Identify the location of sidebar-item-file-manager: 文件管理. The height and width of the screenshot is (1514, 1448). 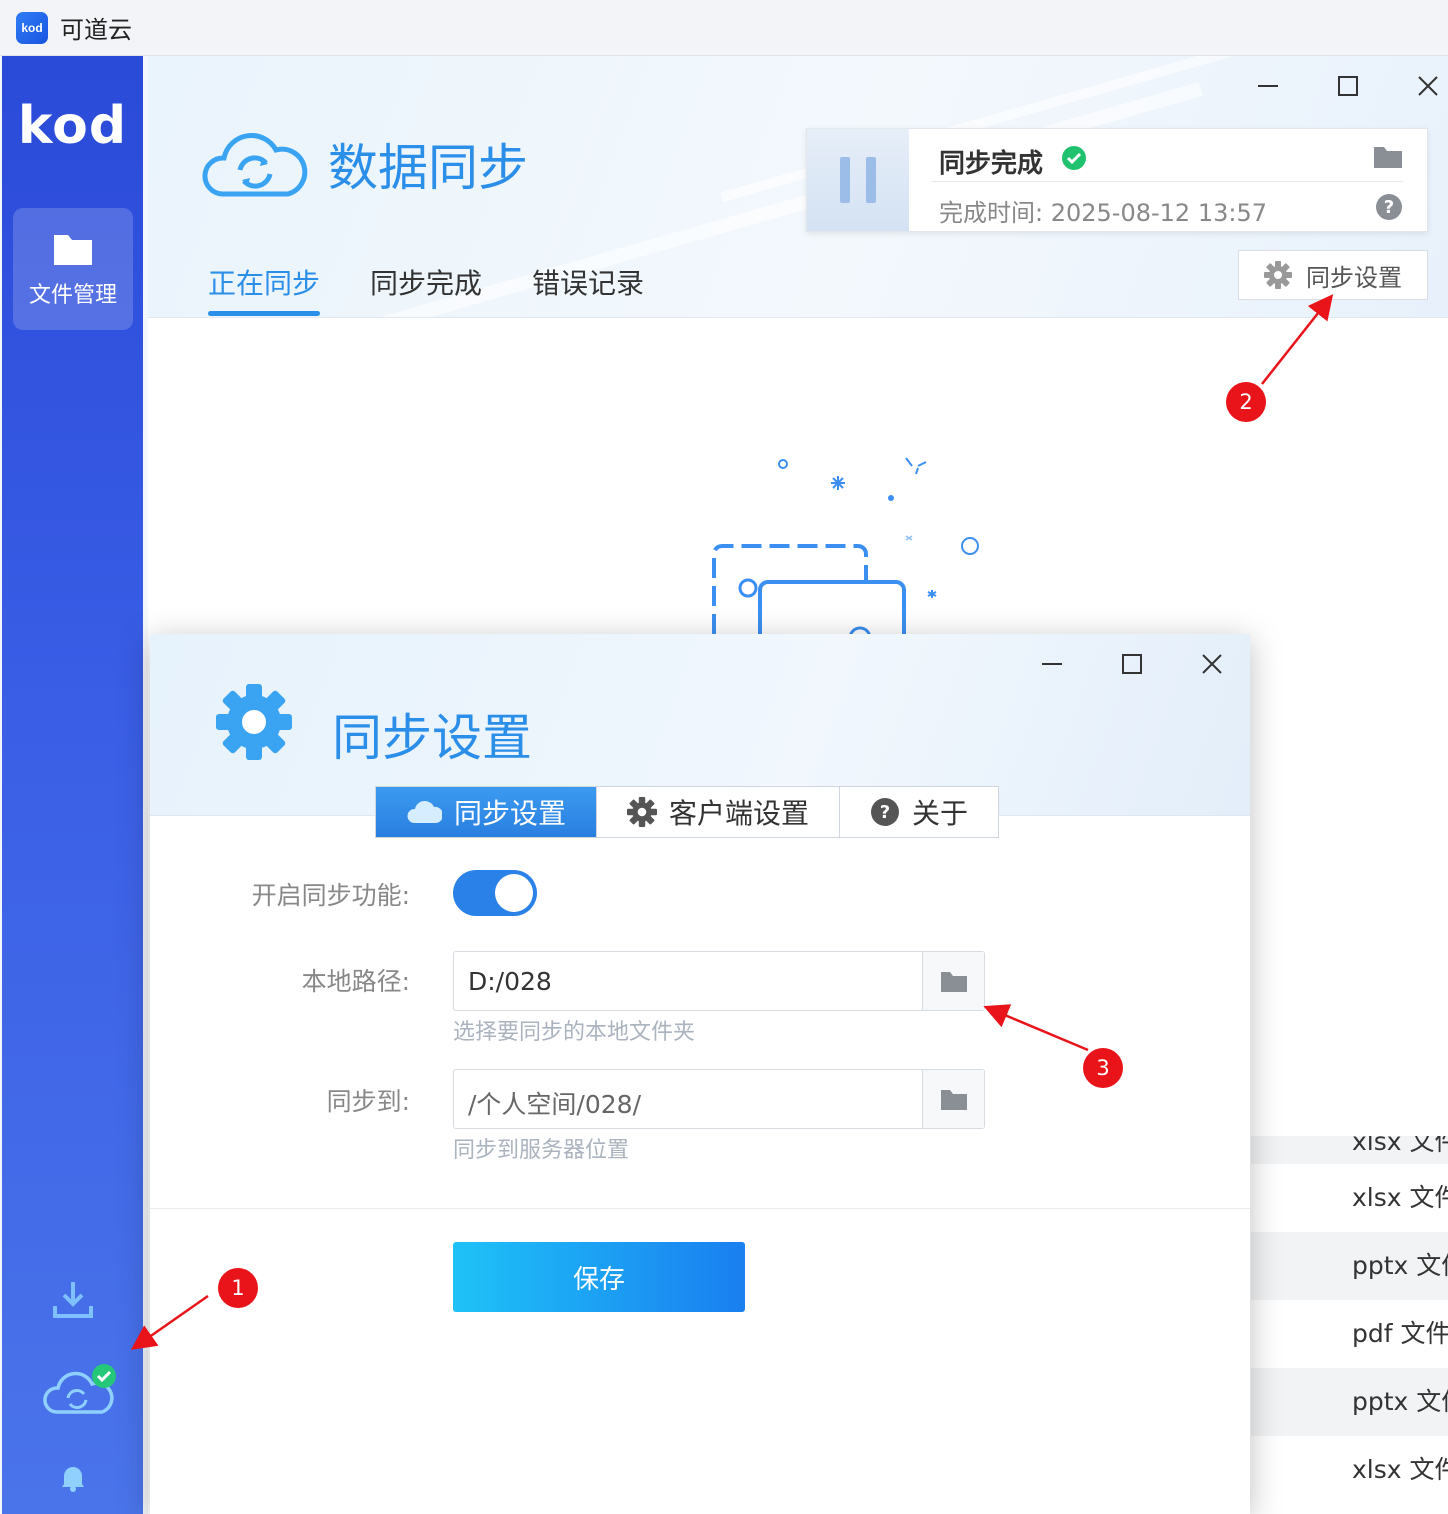
(73, 269).